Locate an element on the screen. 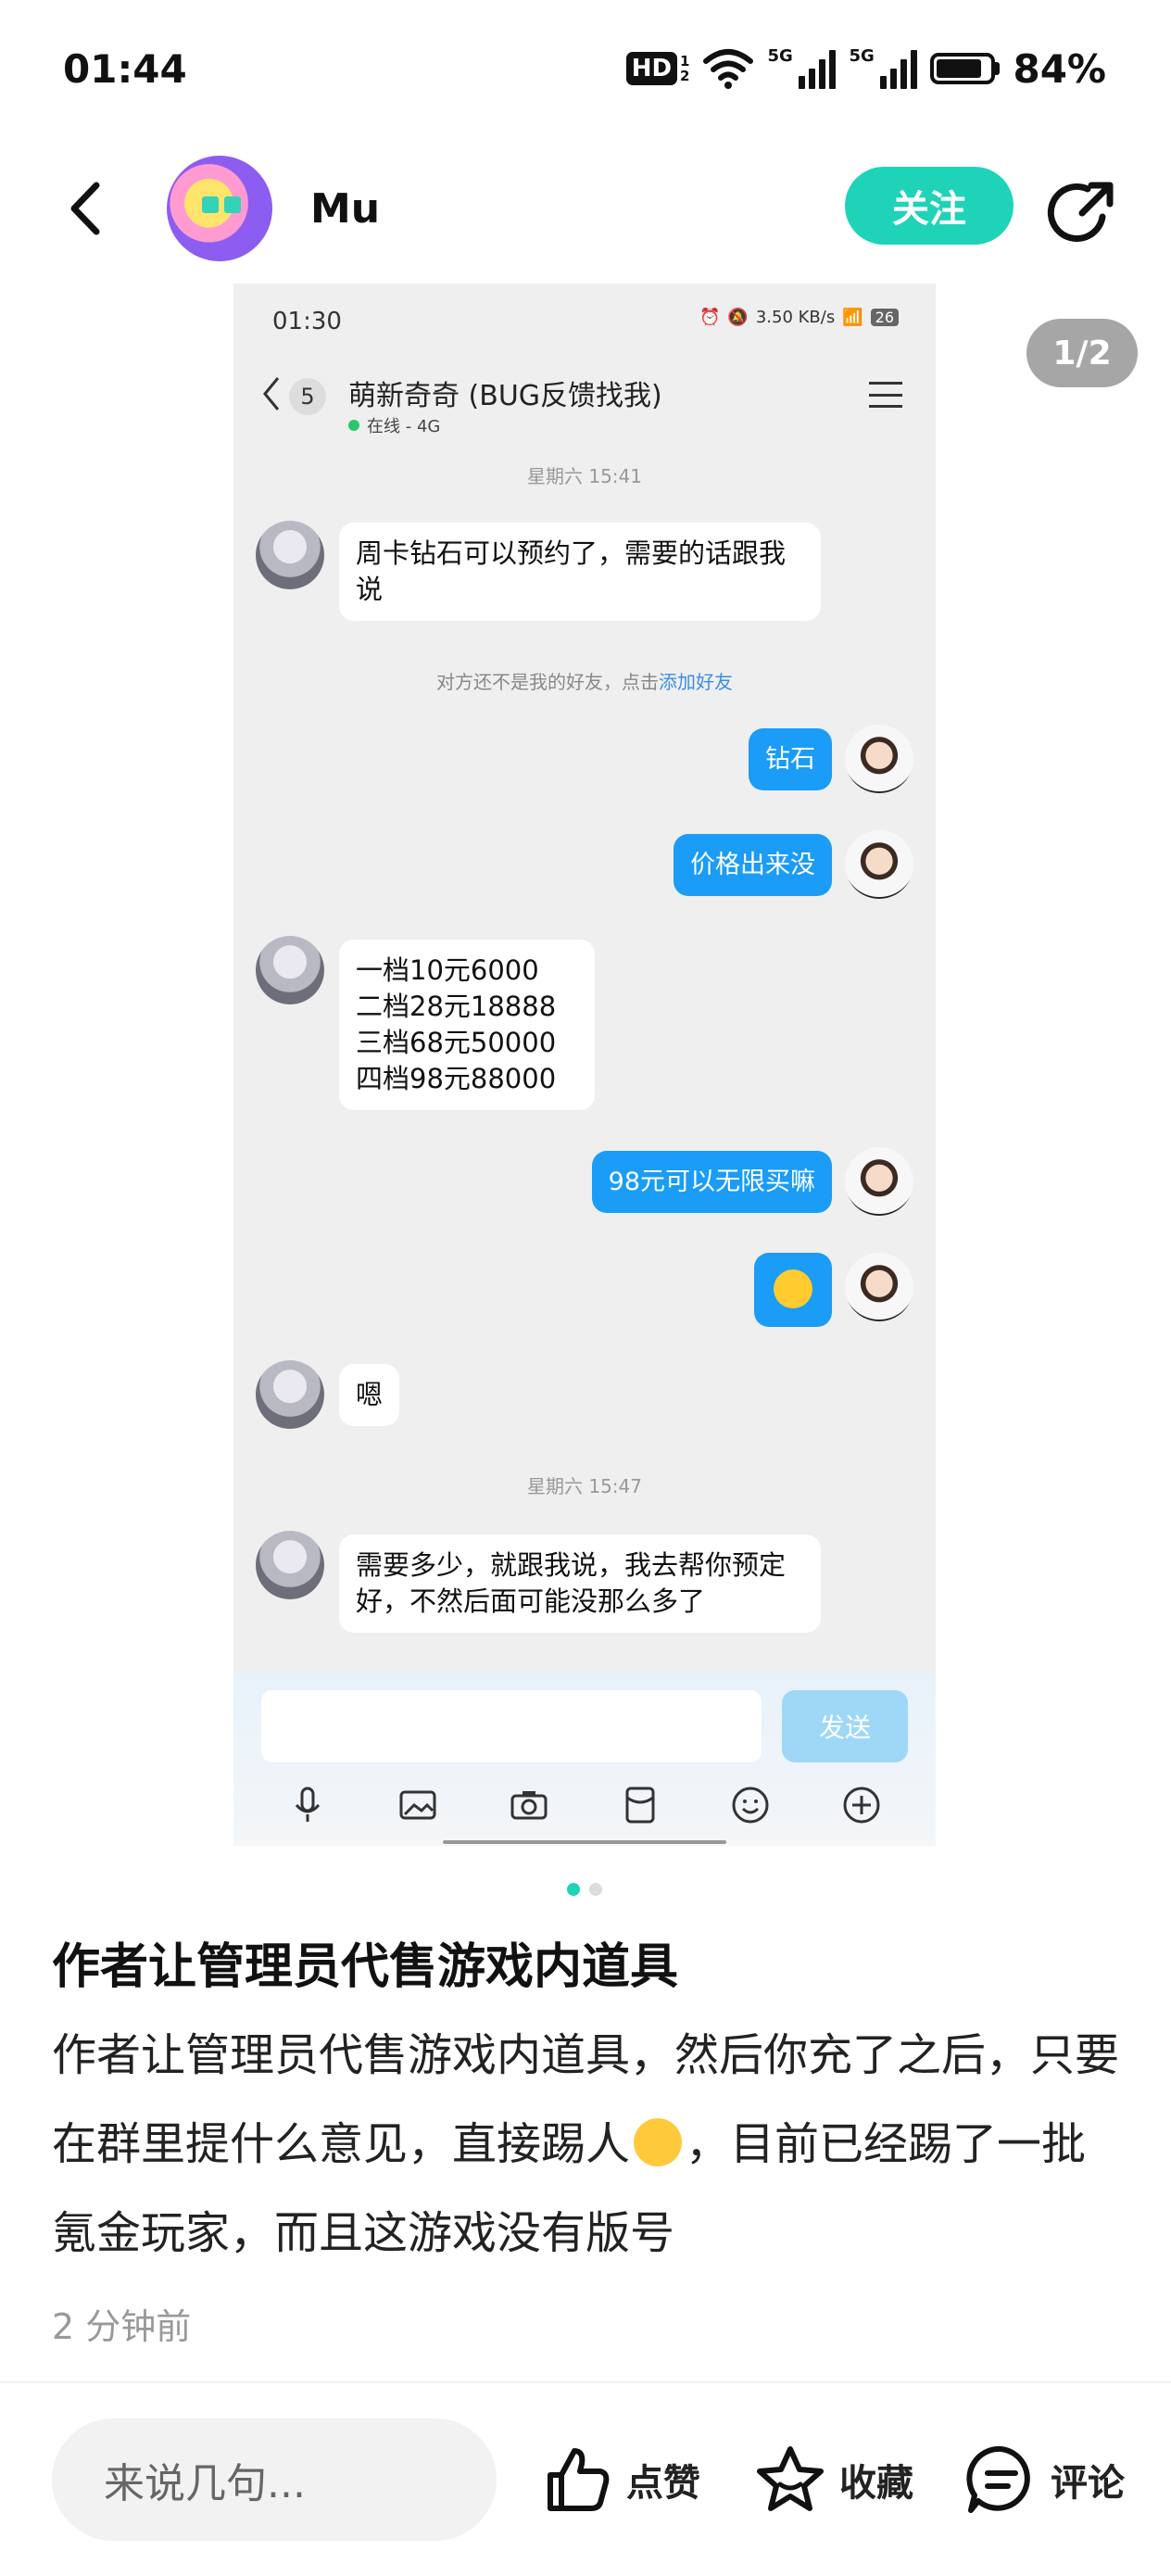  chat-message-left: 嗯 is located at coordinates (370, 1395).